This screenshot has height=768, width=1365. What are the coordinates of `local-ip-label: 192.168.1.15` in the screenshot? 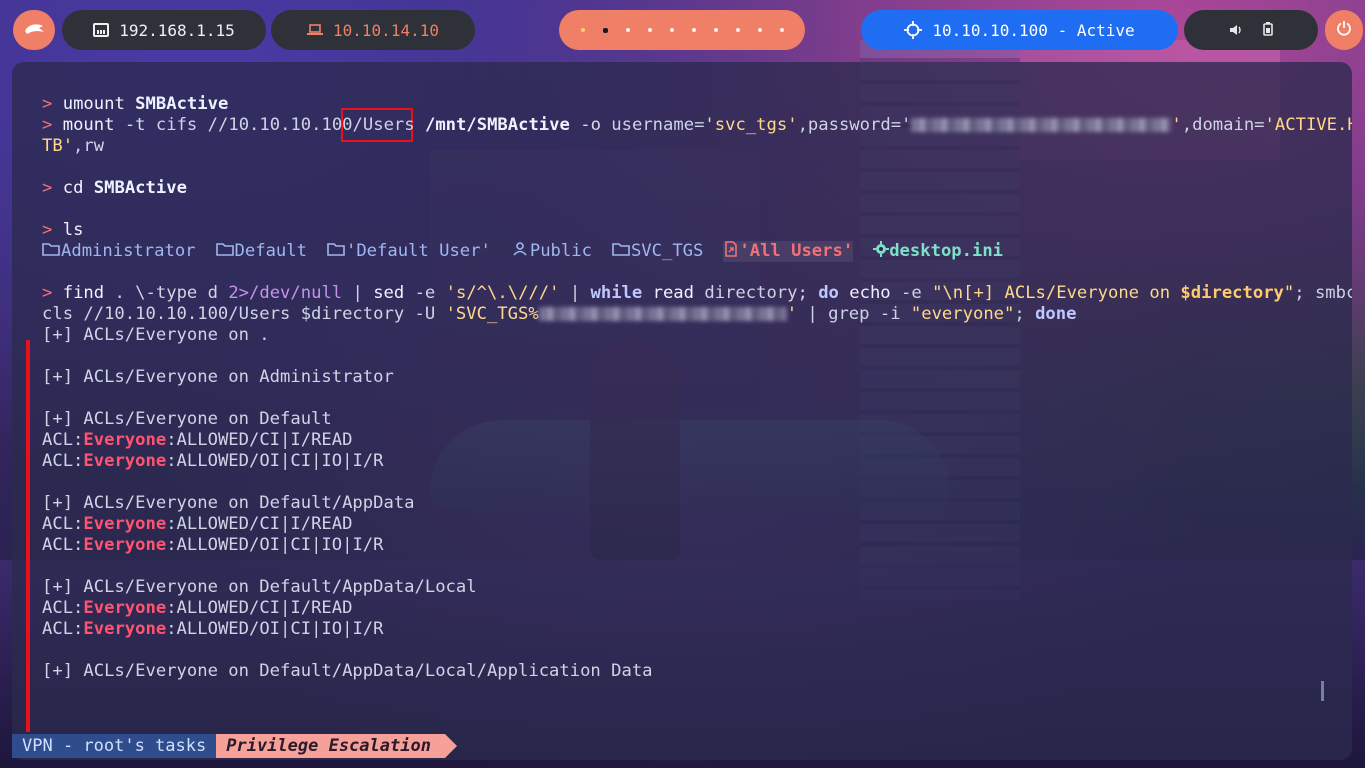 It's located at (177, 30).